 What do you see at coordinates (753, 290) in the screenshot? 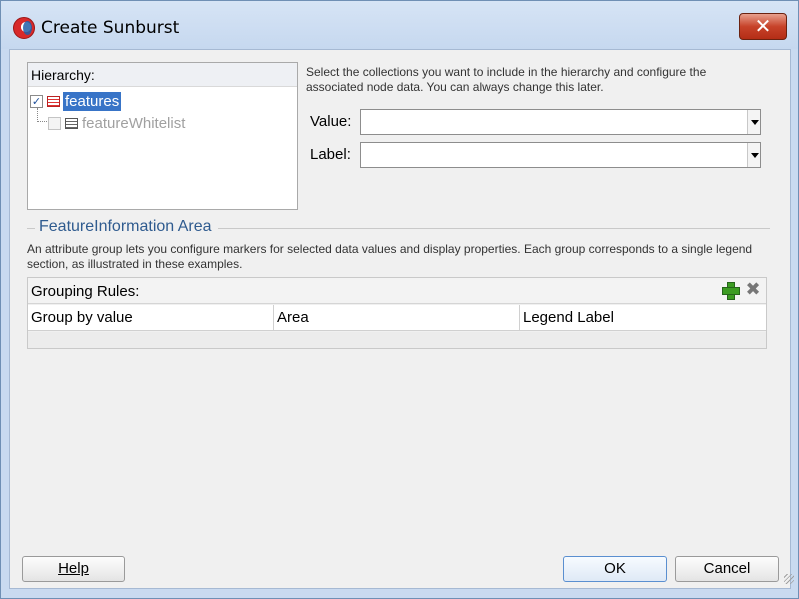
I see `x-icon: ✖` at bounding box center [753, 290].